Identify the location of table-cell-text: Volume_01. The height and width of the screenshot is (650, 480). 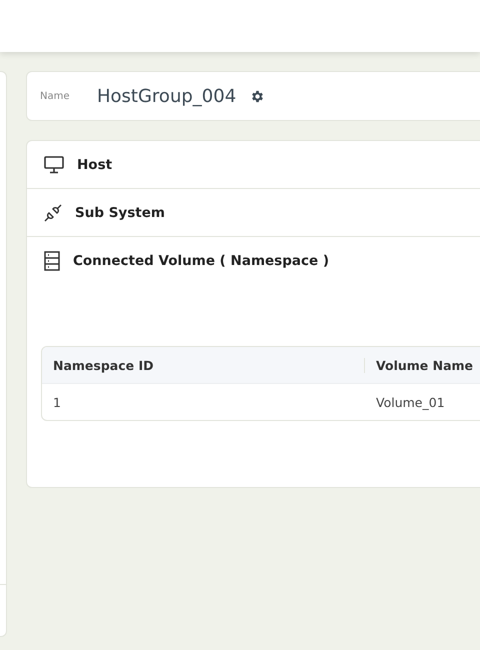
(410, 402).